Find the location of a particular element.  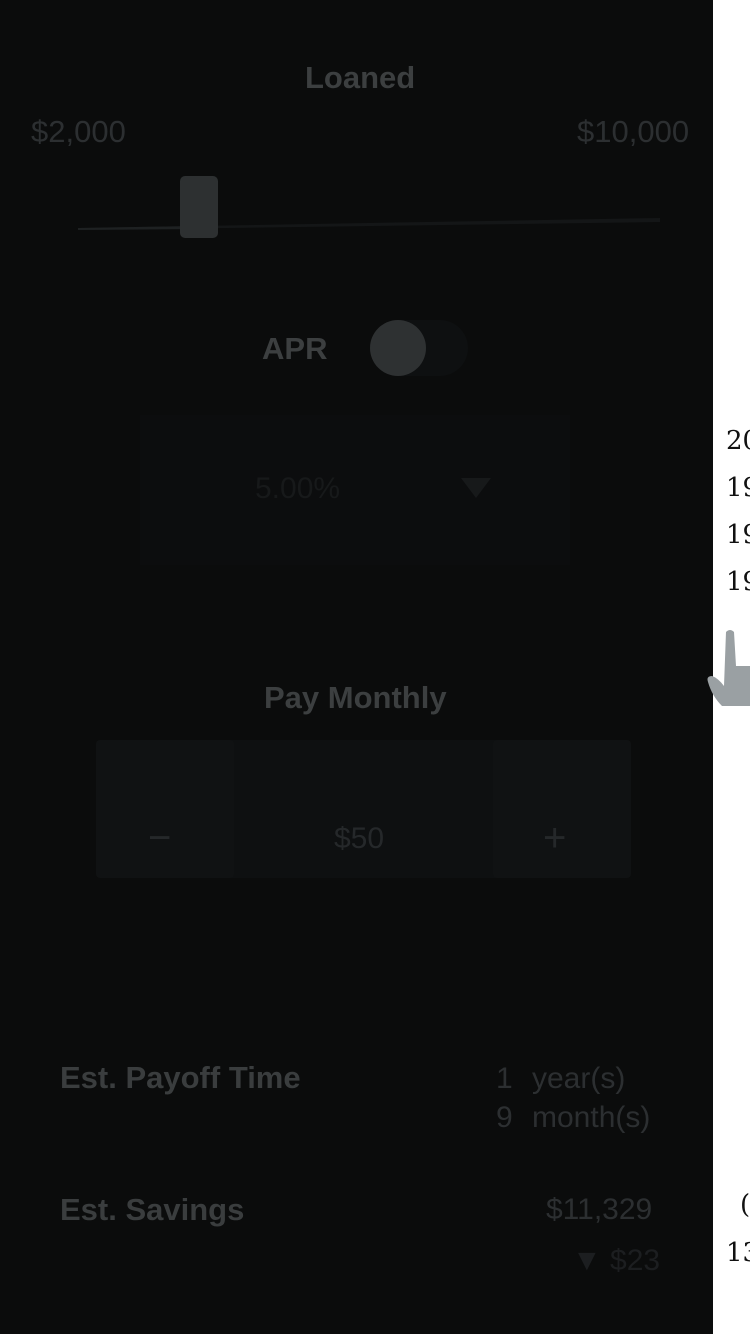

savings-value: $11,329 is located at coordinates (599, 1209).